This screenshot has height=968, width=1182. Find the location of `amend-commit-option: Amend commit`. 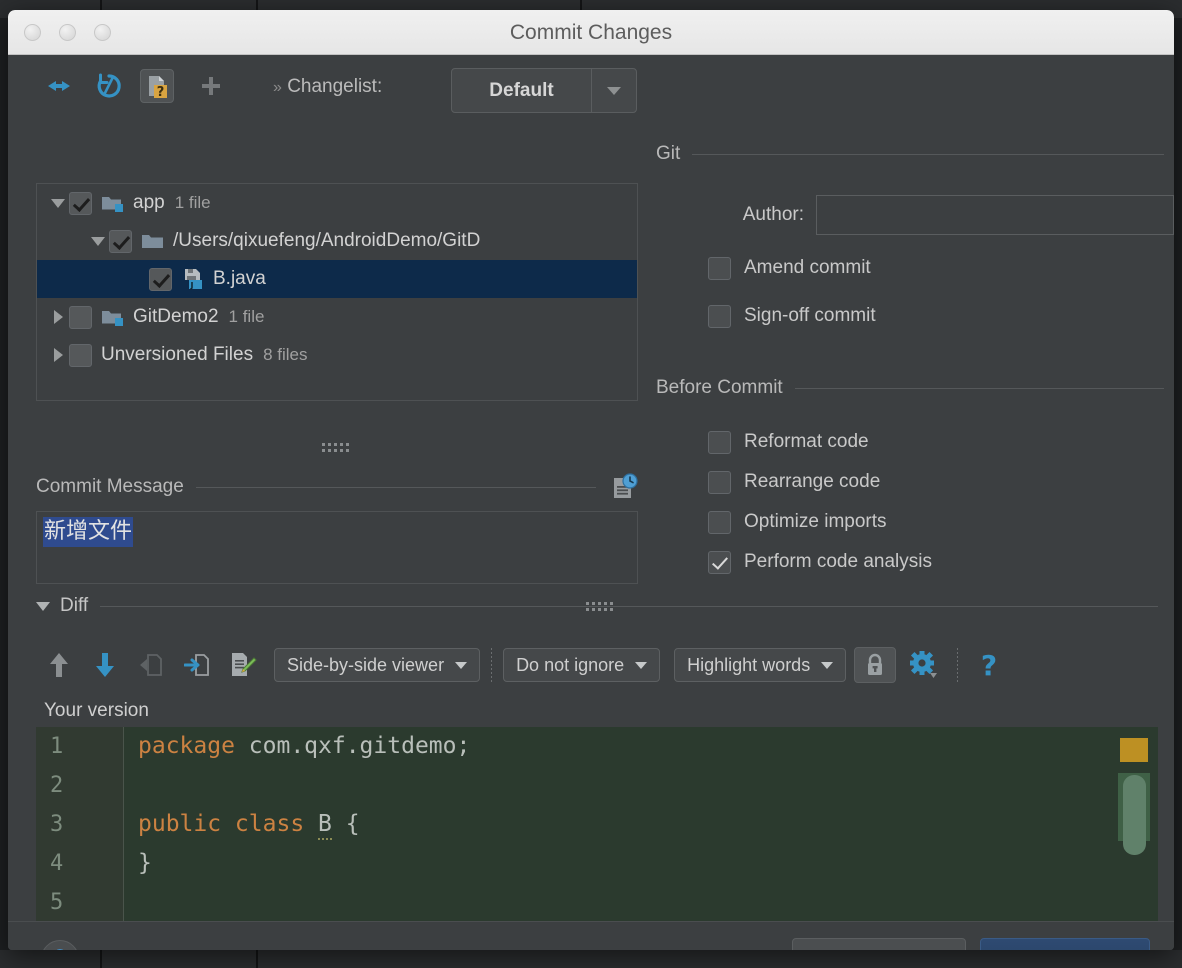

amend-commit-option: Amend commit is located at coordinates (789, 268).